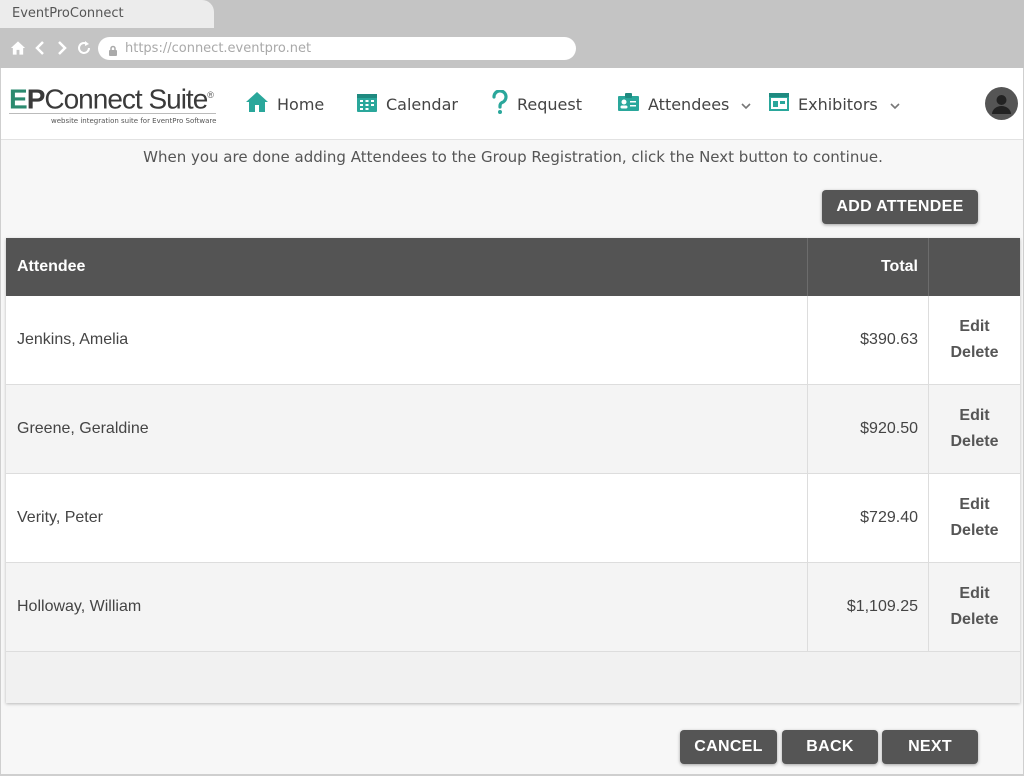 Image resolution: width=1024 pixels, height=776 pixels. Describe the element at coordinates (628, 104) in the screenshot. I see `attendees-icon` at that location.